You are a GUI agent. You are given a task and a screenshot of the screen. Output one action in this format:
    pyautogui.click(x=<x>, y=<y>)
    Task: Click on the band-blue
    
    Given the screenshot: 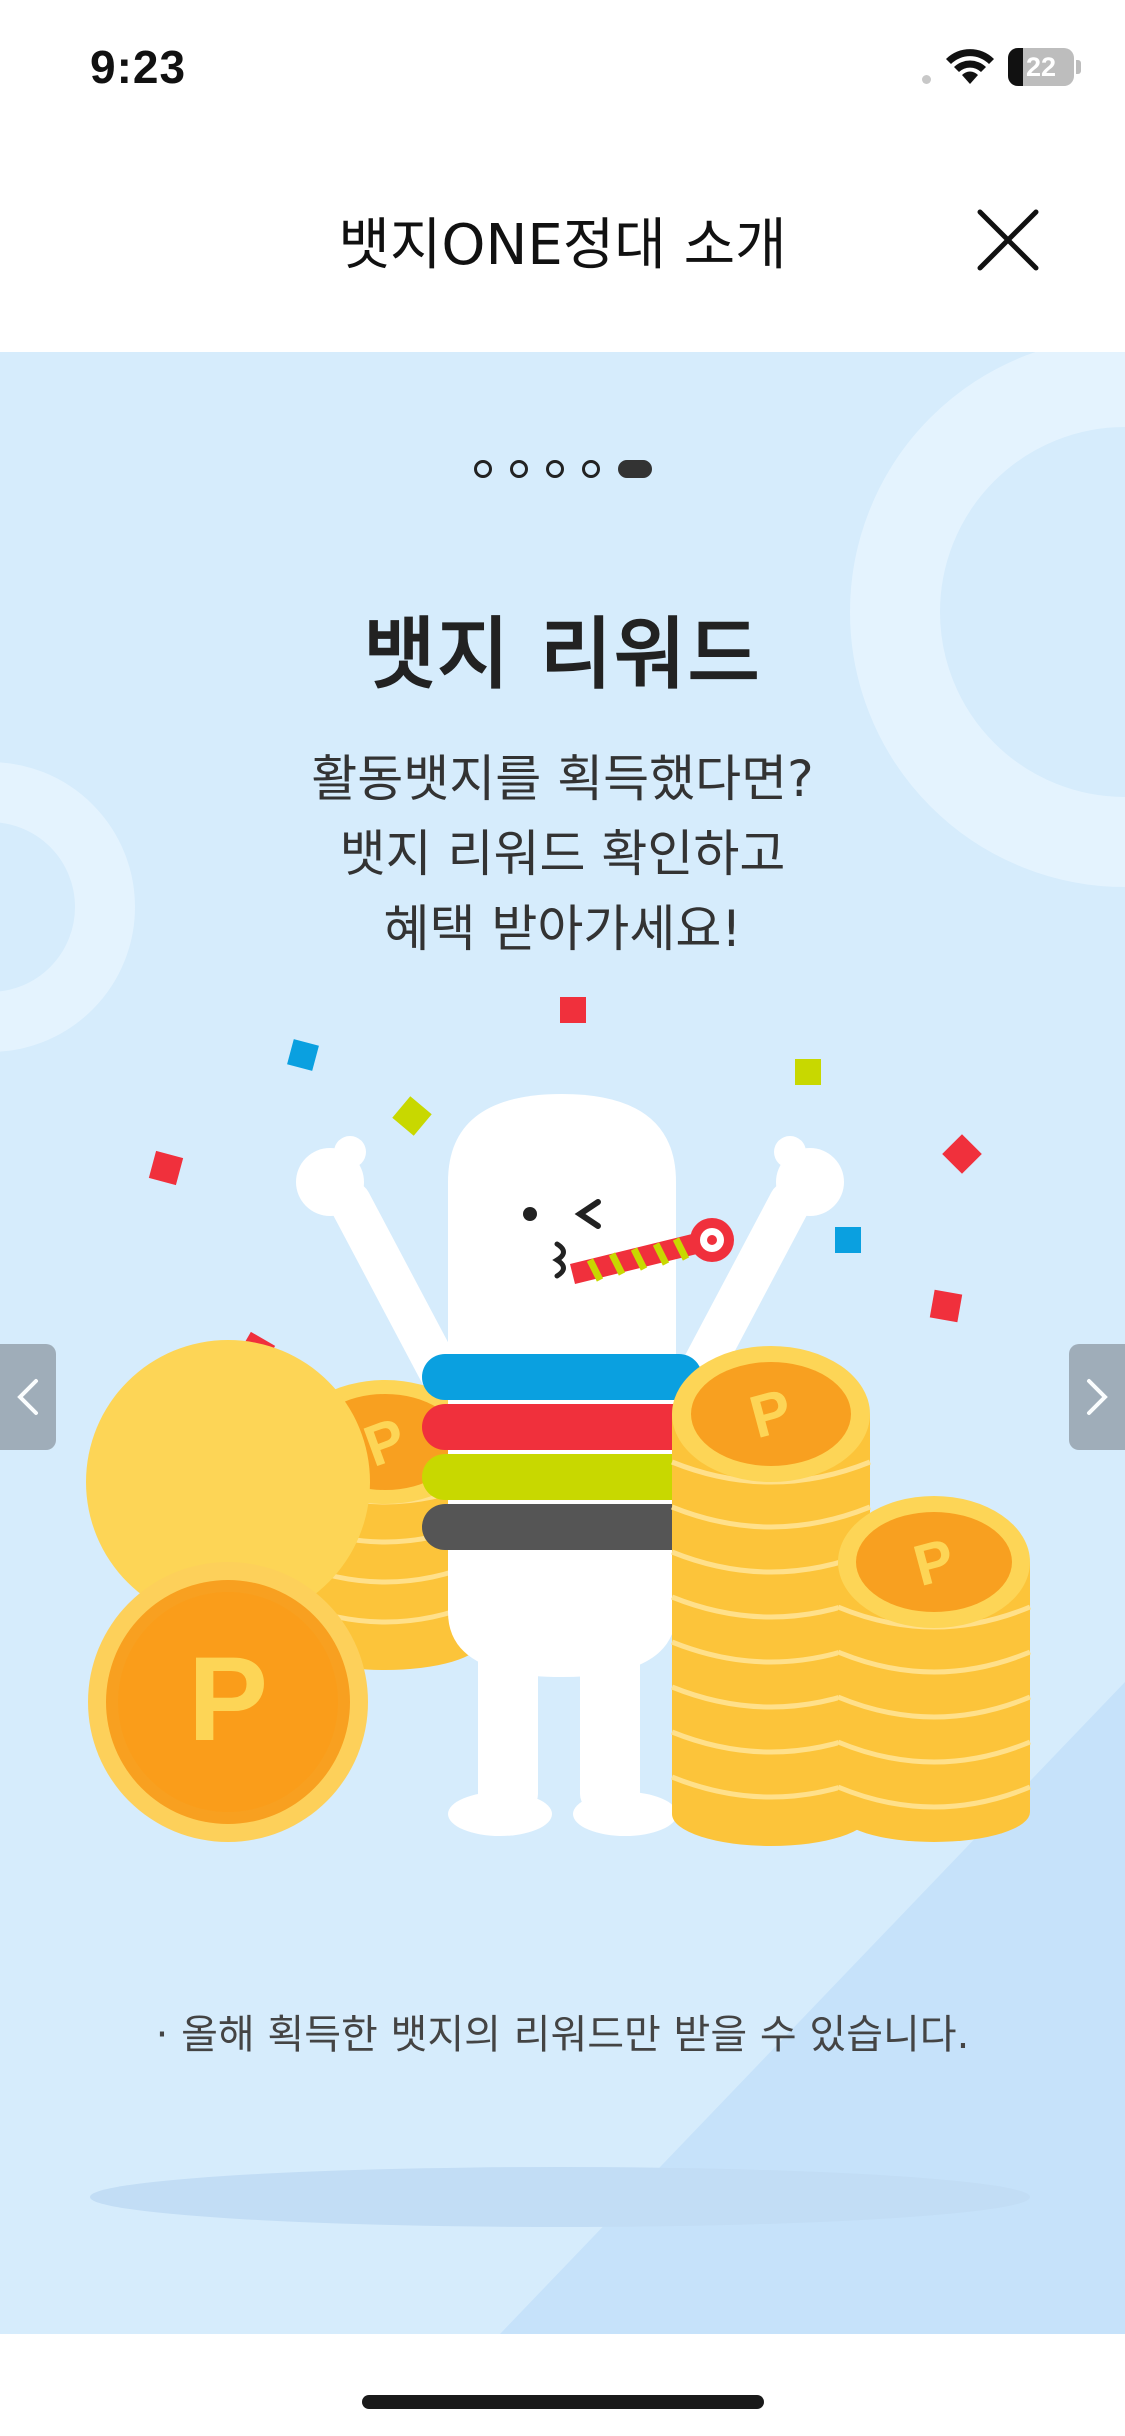 What is the action you would take?
    pyautogui.click(x=562, y=1377)
    